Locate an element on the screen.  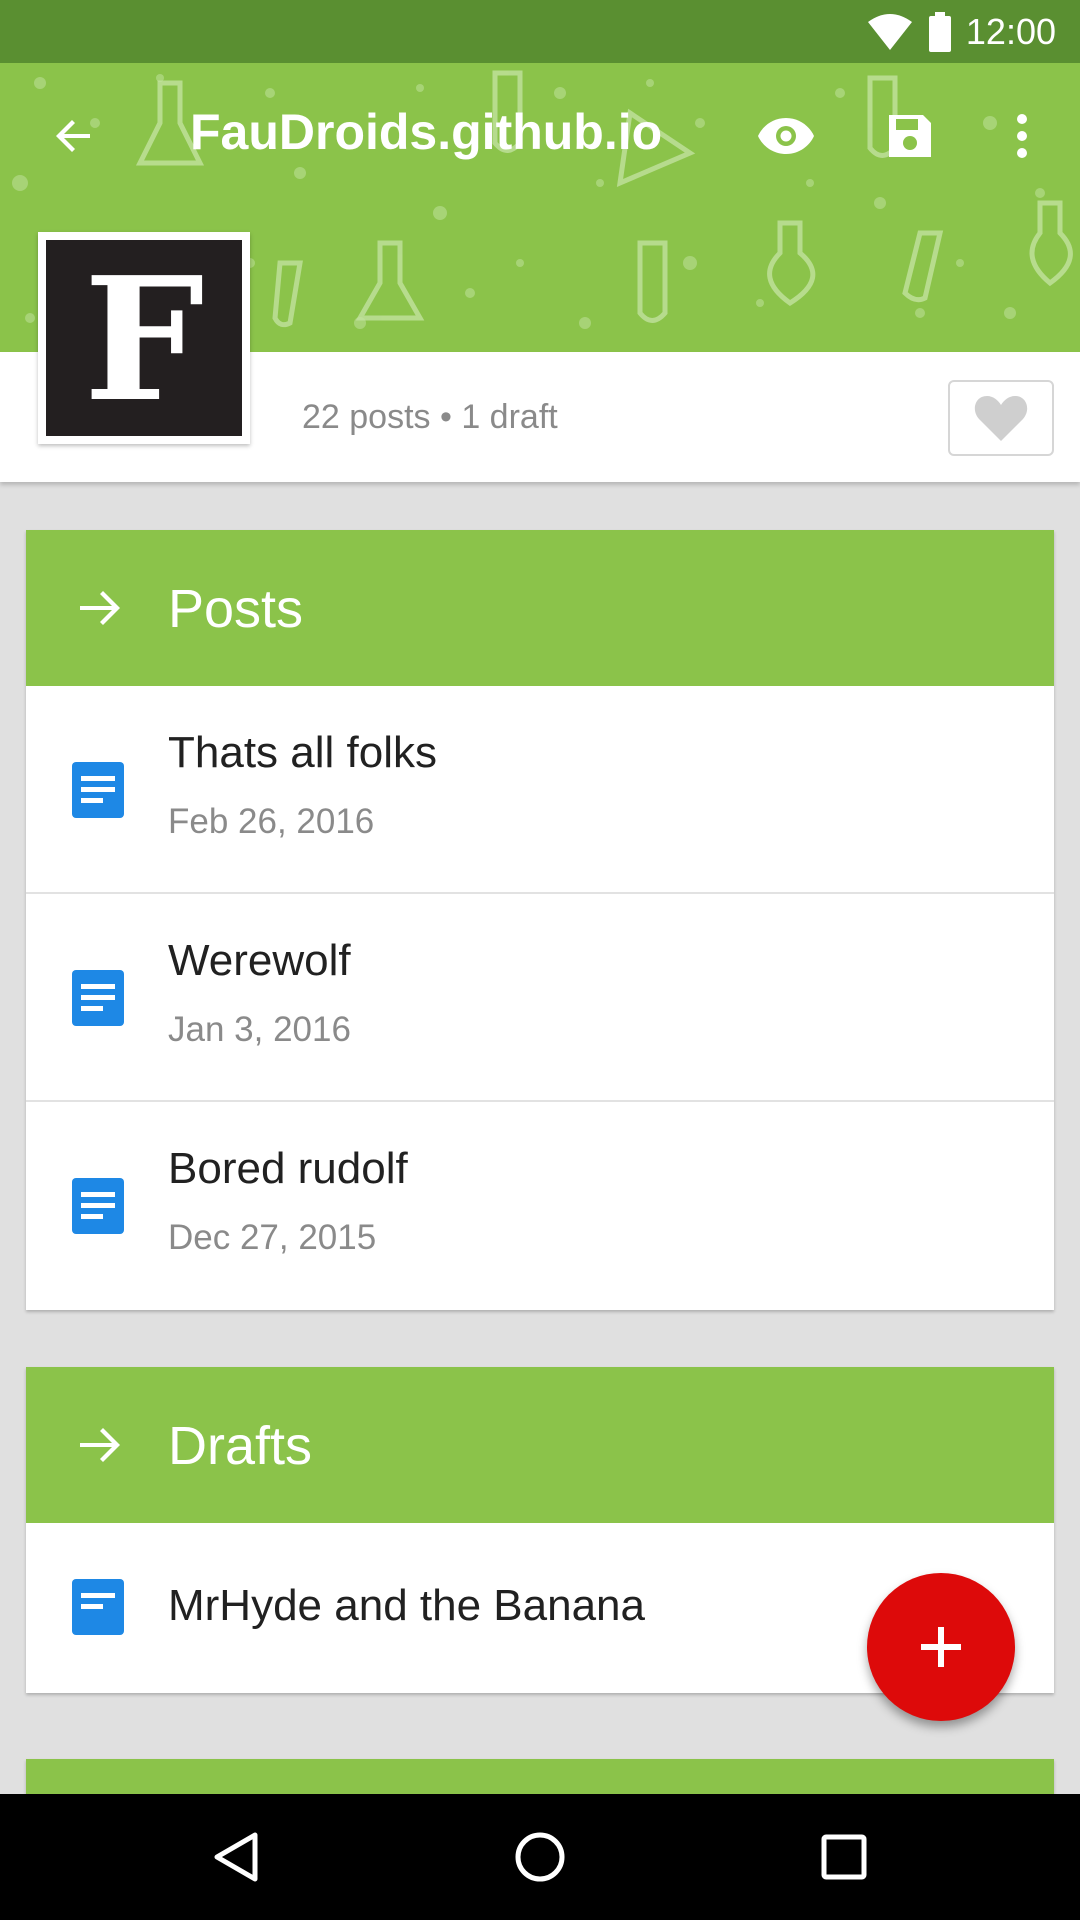
preview-button is located at coordinates (786, 136).